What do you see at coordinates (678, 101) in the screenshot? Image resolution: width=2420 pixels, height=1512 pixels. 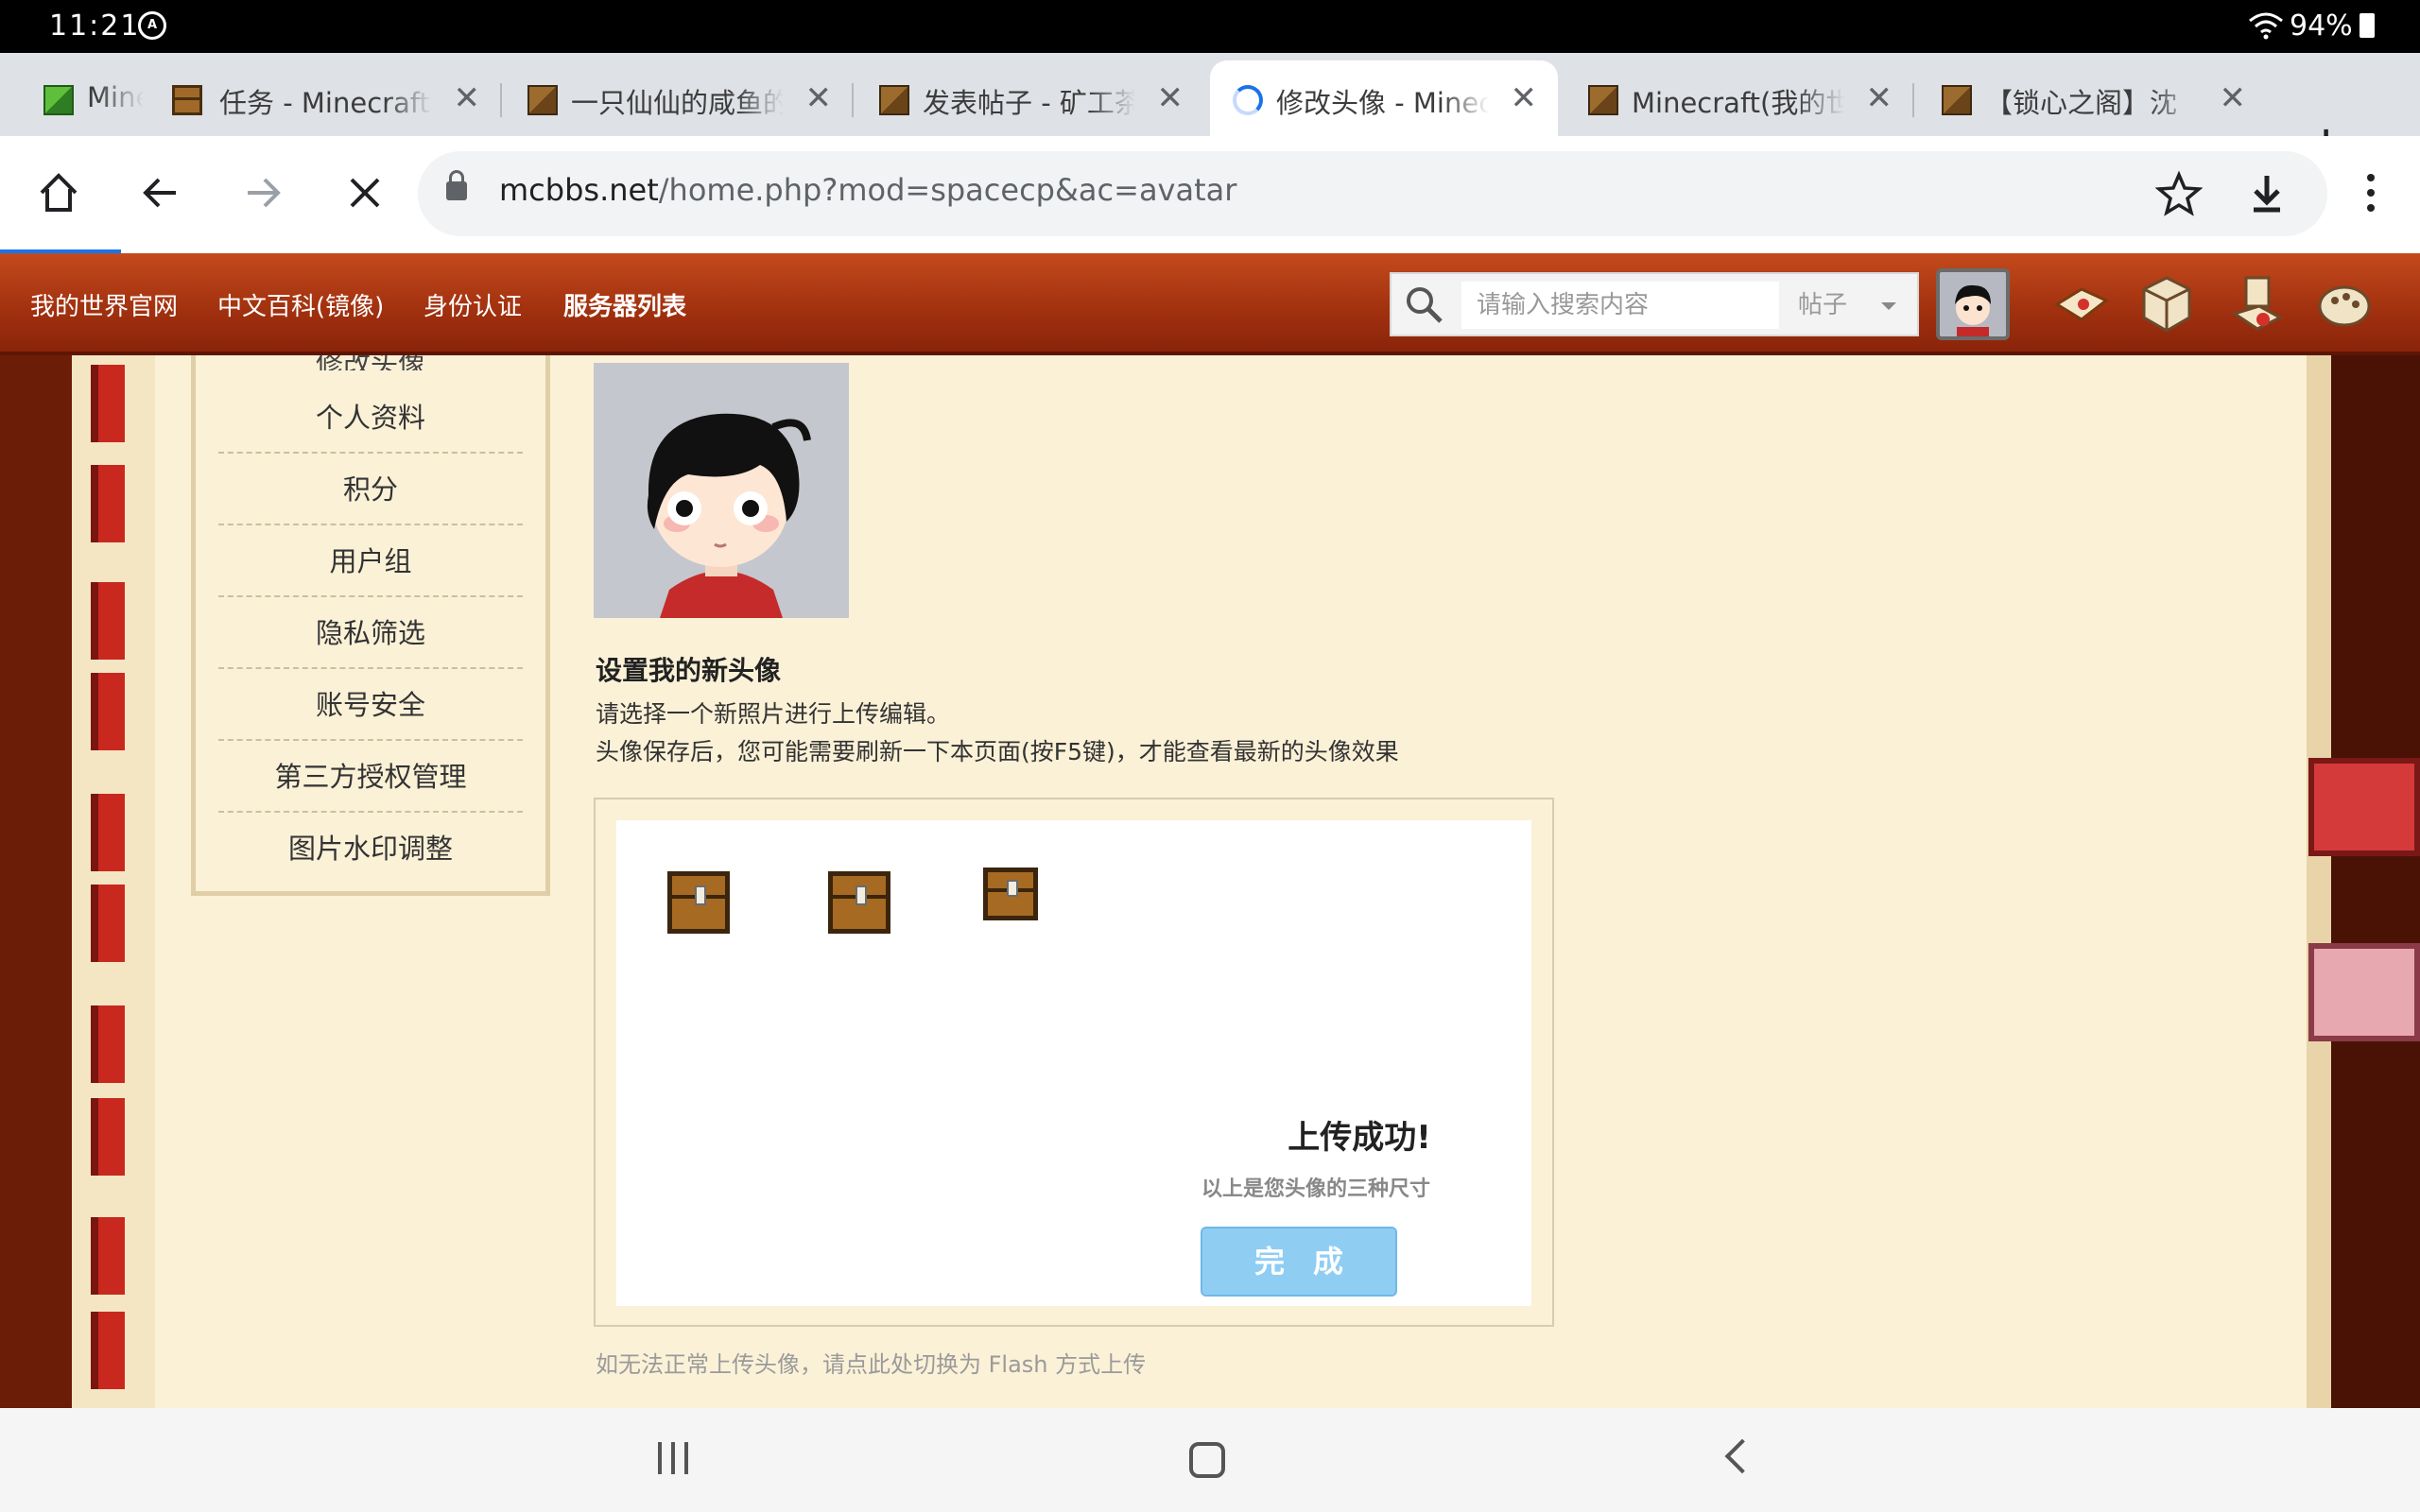 I see `tab-title: 一只仙仙的咸鱼的空间` at bounding box center [678, 101].